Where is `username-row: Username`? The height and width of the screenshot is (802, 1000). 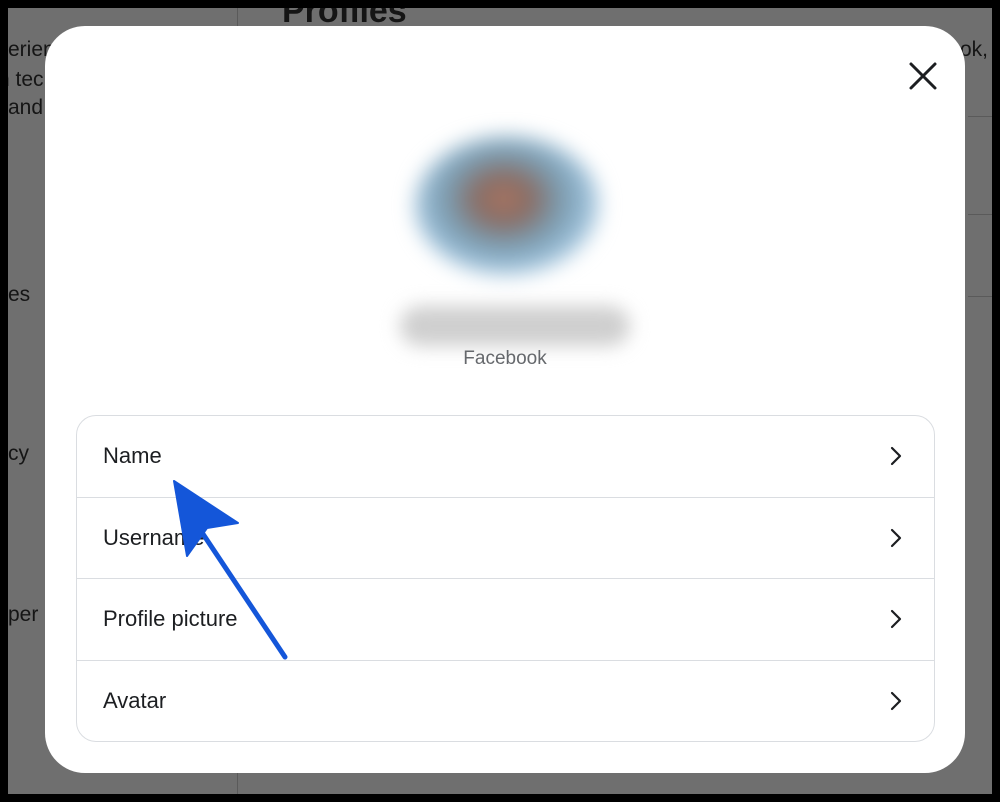
username-row: Username is located at coordinates (505, 538).